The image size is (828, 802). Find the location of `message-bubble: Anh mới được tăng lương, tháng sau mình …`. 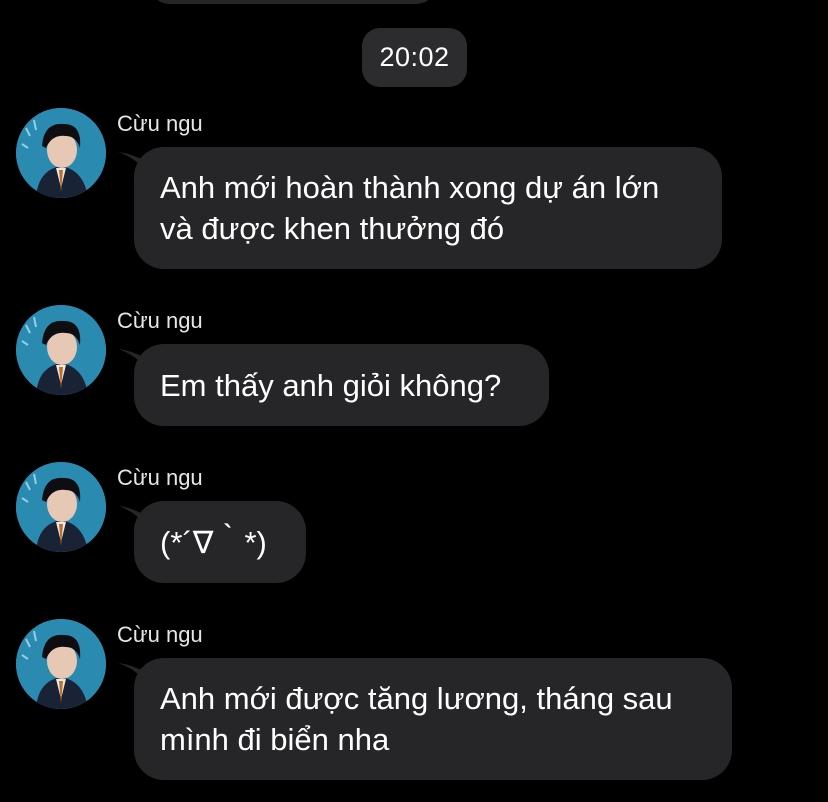

message-bubble: Anh mới được tăng lương, tháng sau mình … is located at coordinates (433, 719).